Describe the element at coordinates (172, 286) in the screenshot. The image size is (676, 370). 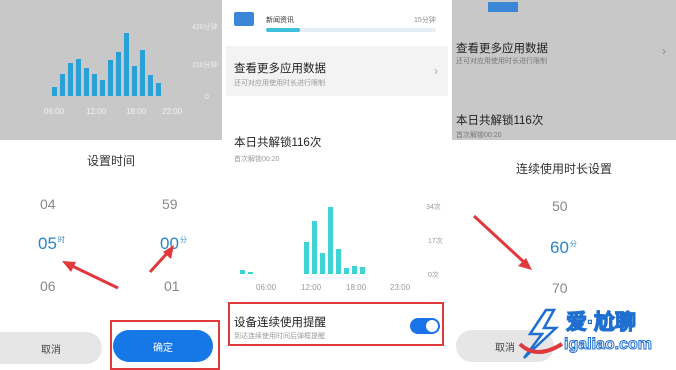
I see `minute-option-below: 01` at that location.